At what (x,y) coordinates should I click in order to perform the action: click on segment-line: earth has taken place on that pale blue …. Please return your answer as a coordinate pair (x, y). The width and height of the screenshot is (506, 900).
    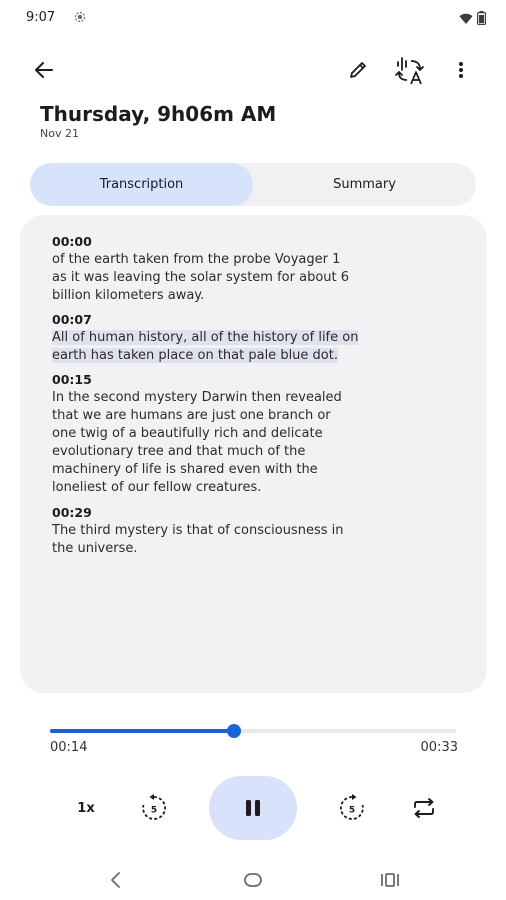
    Looking at the image, I should click on (195, 355).